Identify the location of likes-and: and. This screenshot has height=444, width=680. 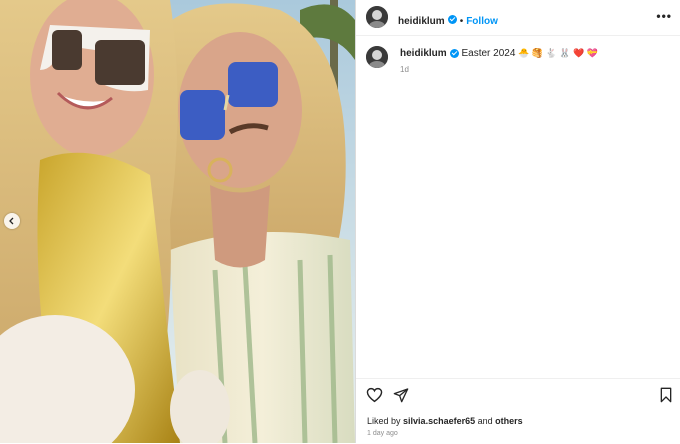
(485, 421).